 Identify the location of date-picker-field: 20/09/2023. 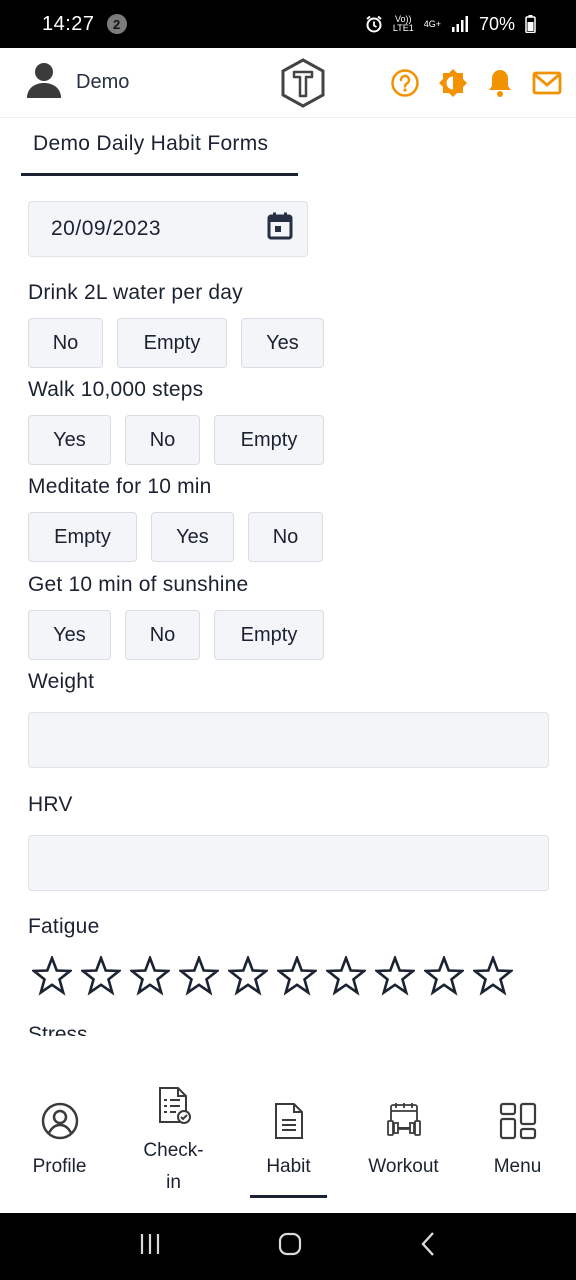
(168, 229).